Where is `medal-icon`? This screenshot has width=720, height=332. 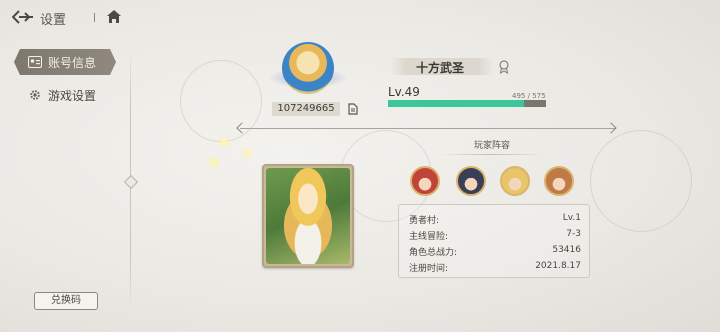
medal-icon is located at coordinates (504, 67).